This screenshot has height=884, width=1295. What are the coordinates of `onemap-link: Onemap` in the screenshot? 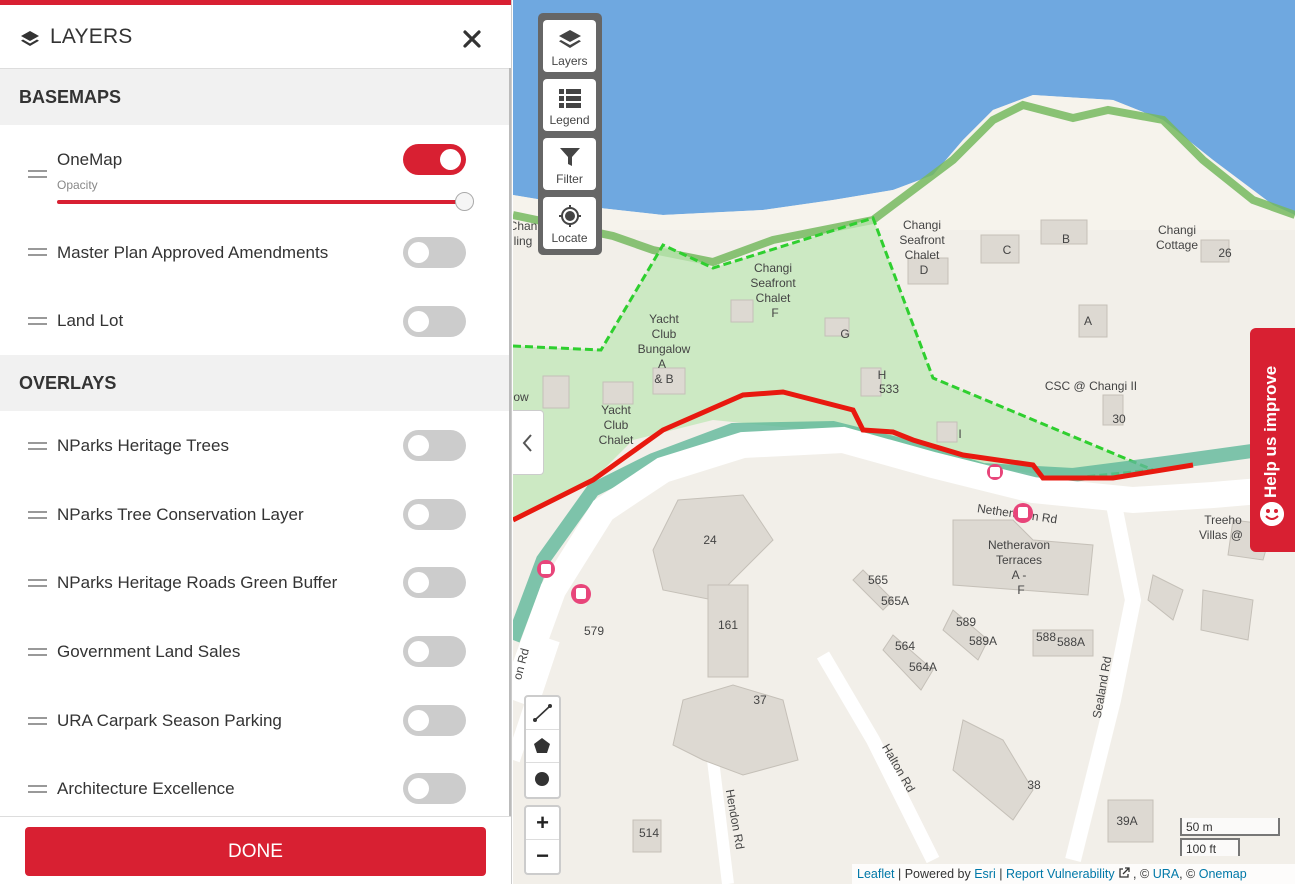 It's located at (1223, 874).